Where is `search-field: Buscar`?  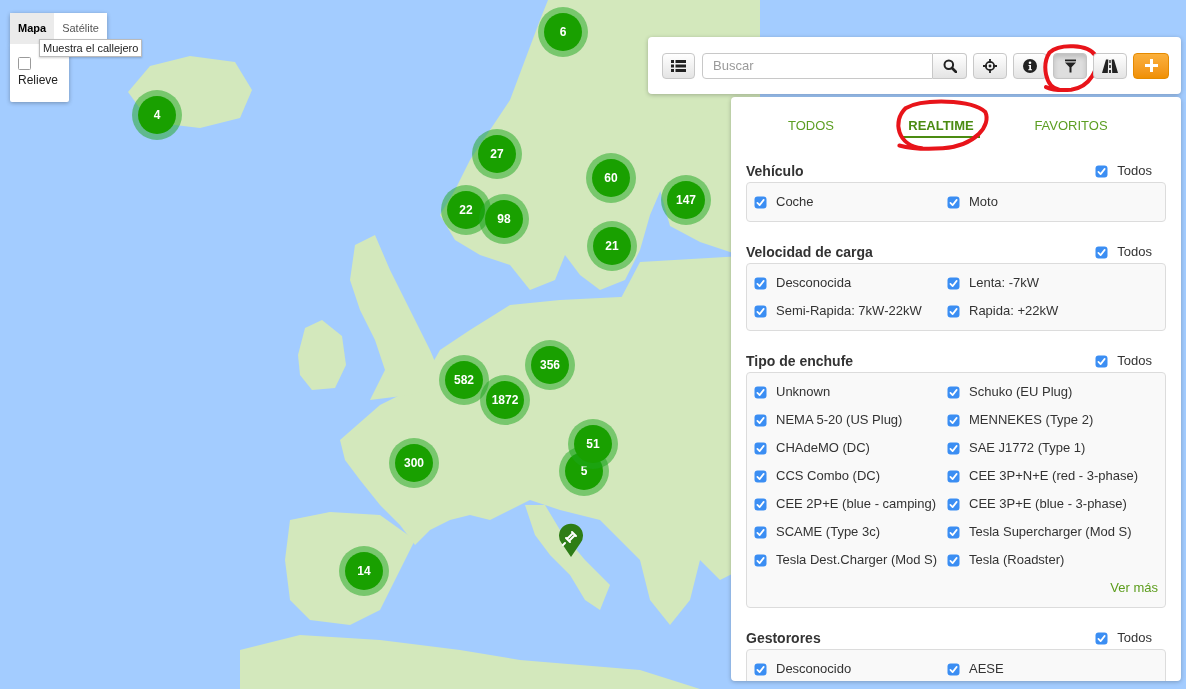
search-field: Buscar is located at coordinates (817, 65).